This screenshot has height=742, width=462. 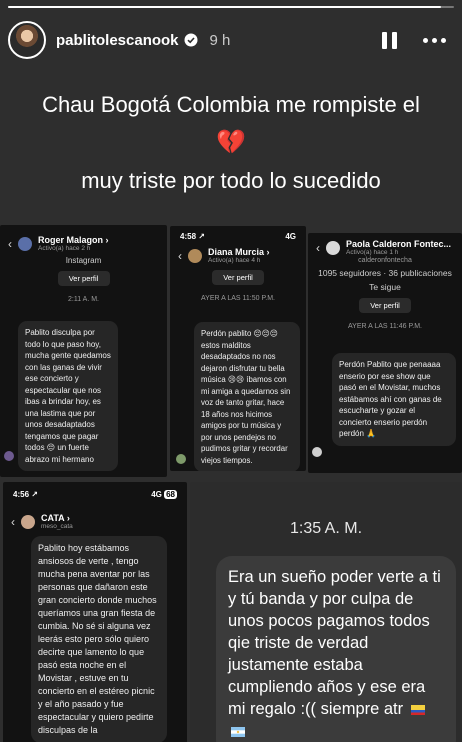 What do you see at coordinates (385, 326) in the screenshot?
I see `message-timestamp: AYER A LAS 11:46 P.M.` at bounding box center [385, 326].